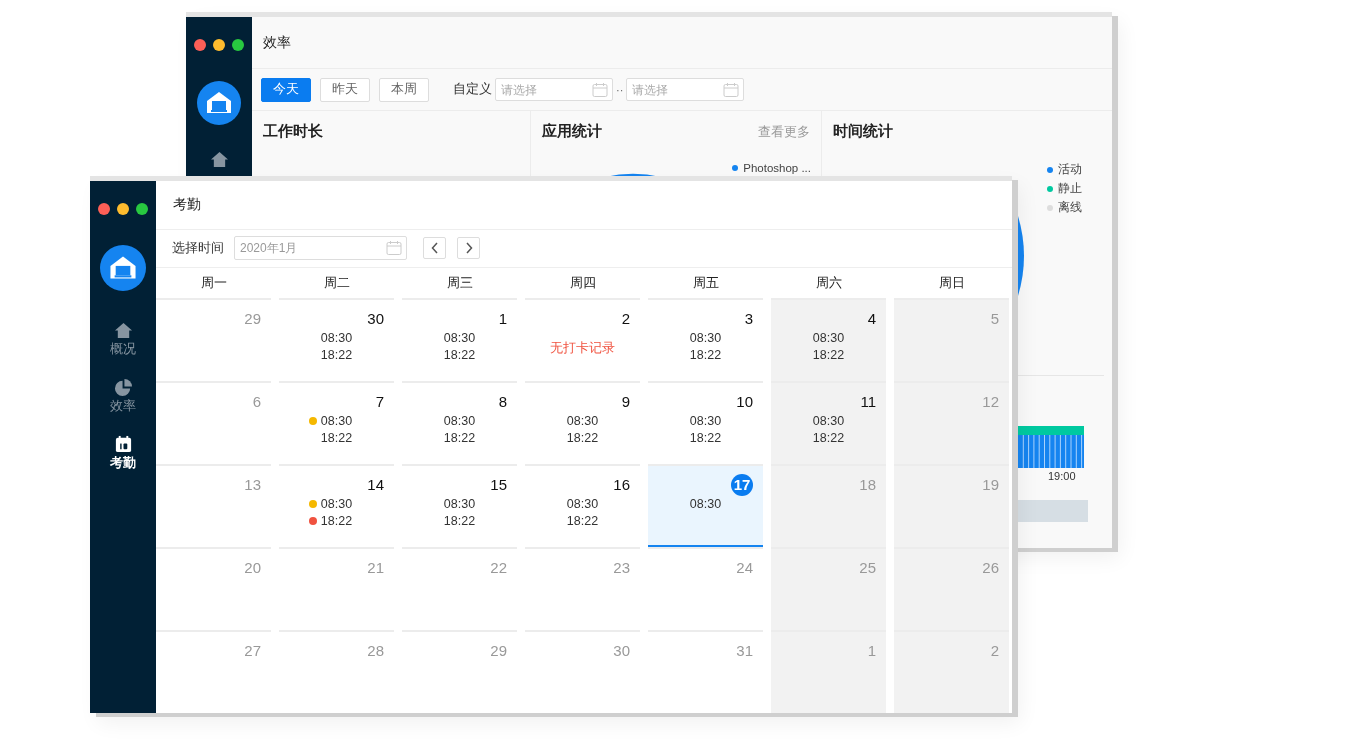 The height and width of the screenshot is (740, 1370). What do you see at coordinates (951, 671) in the screenshot?
I see `calendar-day-cell: 2` at bounding box center [951, 671].